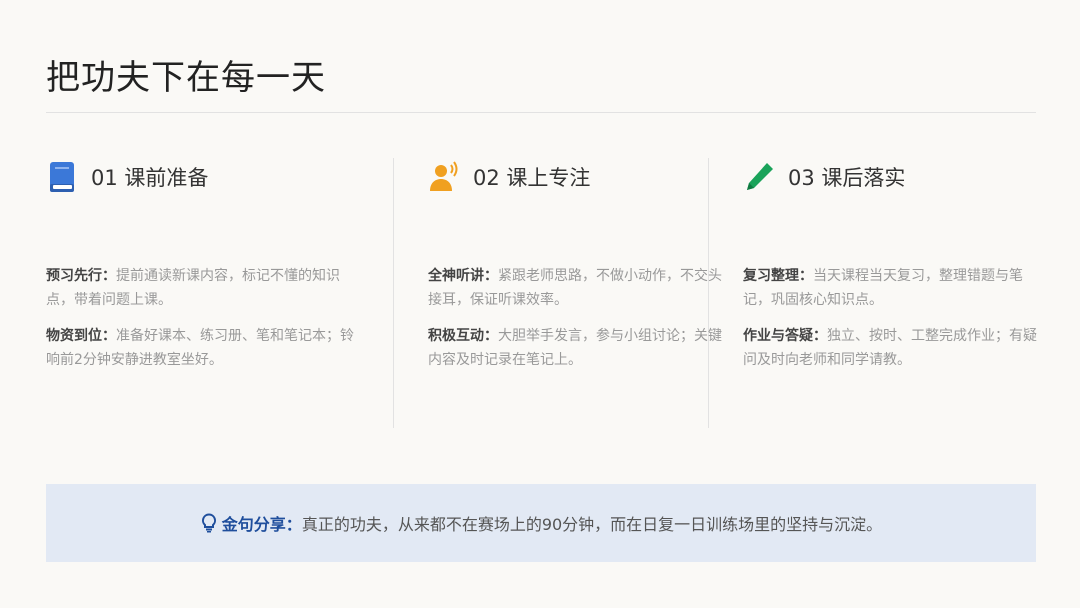 This screenshot has height=608, width=1080. I want to click on quote-lead: 金句分享：, so click(261, 524).